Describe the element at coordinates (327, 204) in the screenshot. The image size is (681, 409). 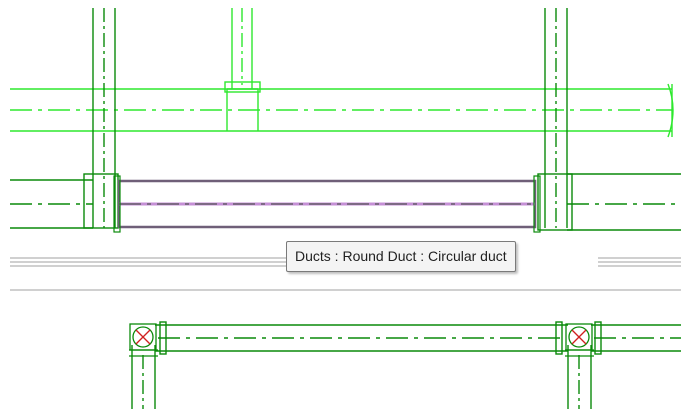
I see `selected-round-duct` at that location.